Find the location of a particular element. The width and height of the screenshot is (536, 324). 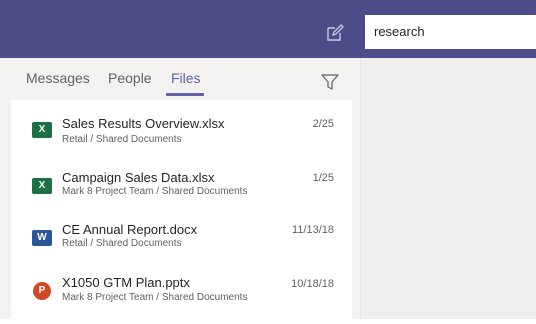

file-date: 10/18/18 is located at coordinates (312, 284).